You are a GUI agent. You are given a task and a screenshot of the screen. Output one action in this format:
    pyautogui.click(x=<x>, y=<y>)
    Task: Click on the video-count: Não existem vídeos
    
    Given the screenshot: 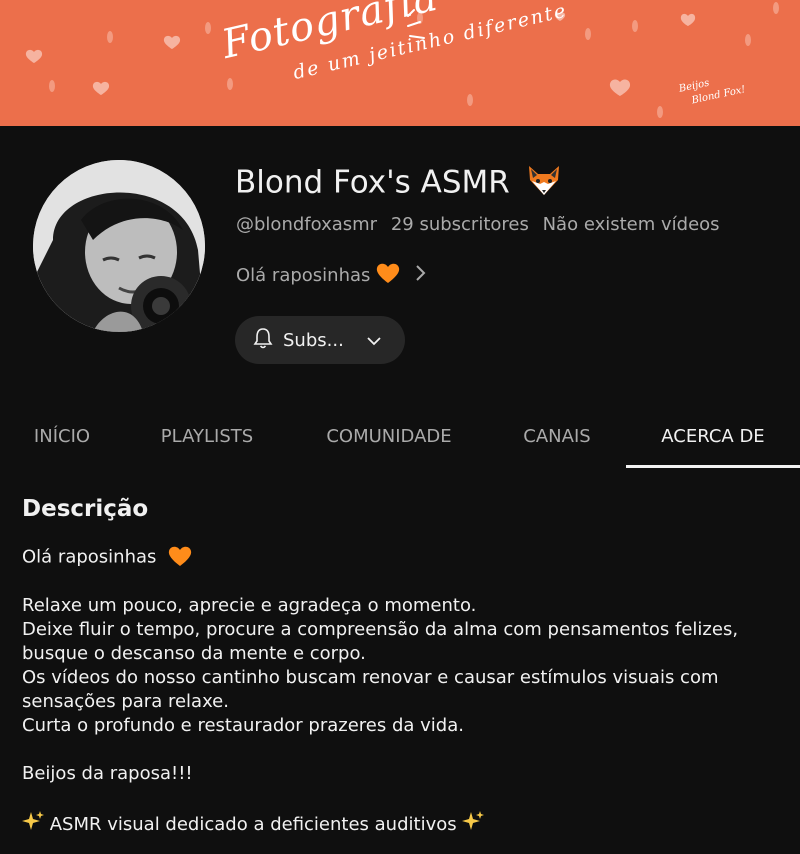 What is the action you would take?
    pyautogui.click(x=631, y=224)
    